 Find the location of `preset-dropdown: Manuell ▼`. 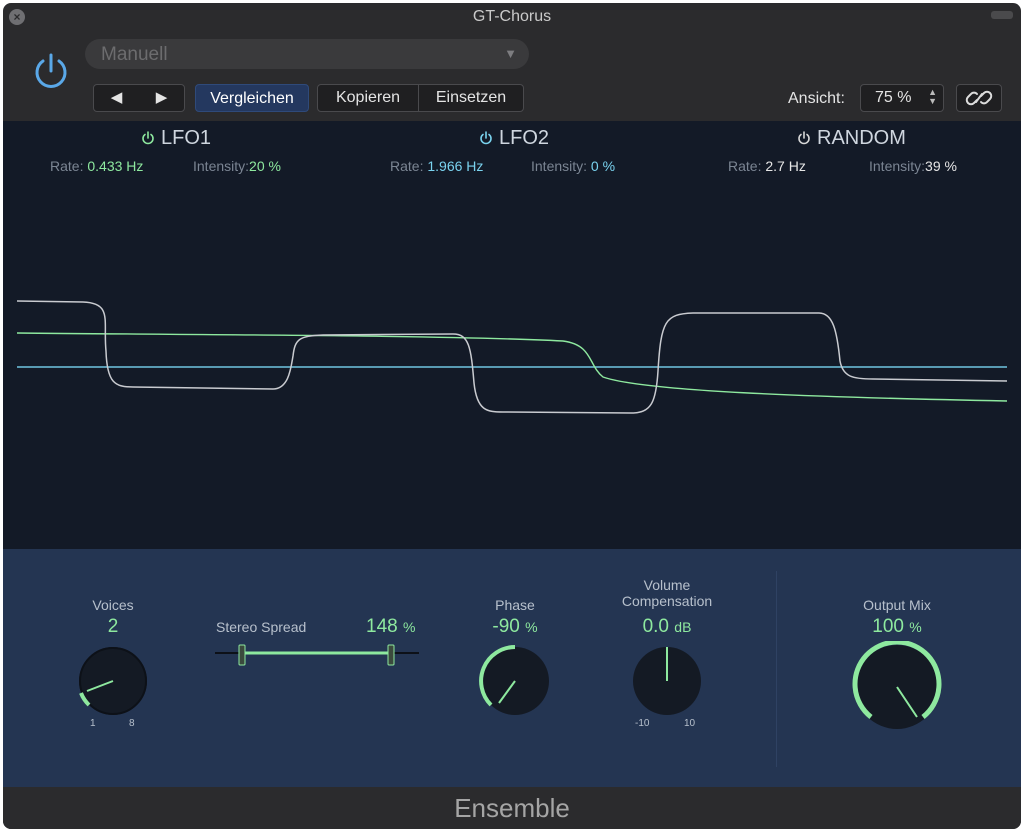

preset-dropdown: Manuell ▼ is located at coordinates (307, 54).